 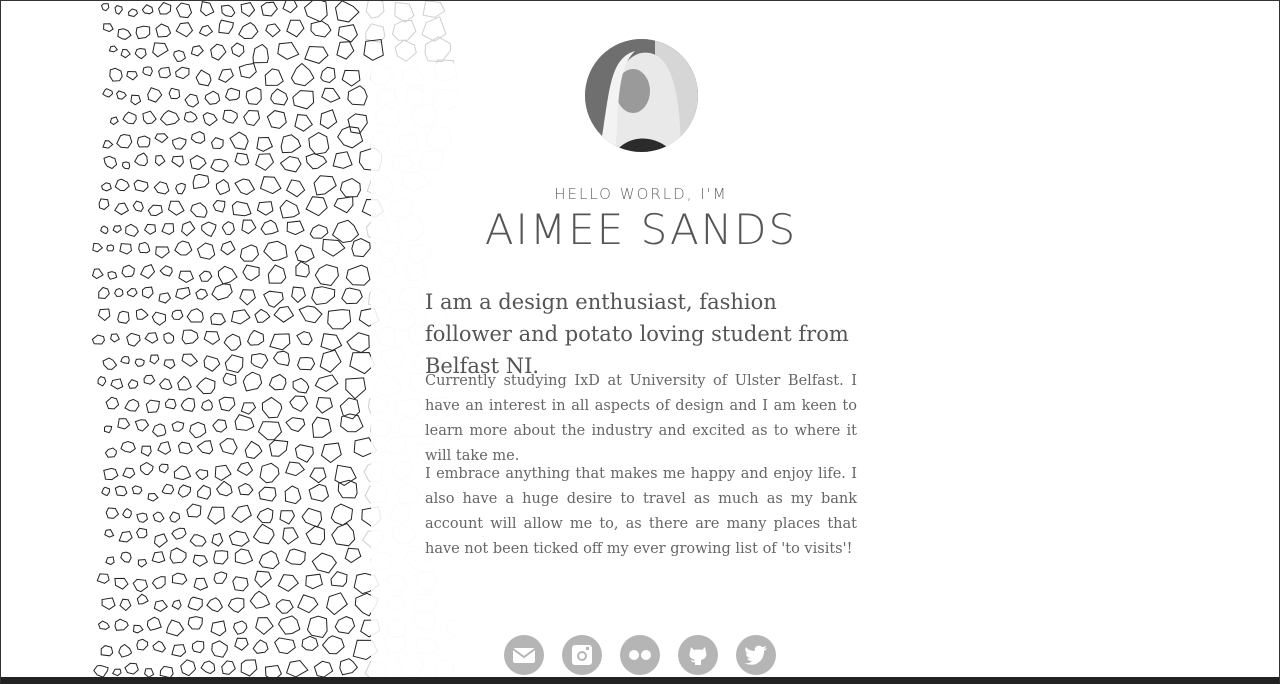 I want to click on github-icon, so click(x=698, y=656).